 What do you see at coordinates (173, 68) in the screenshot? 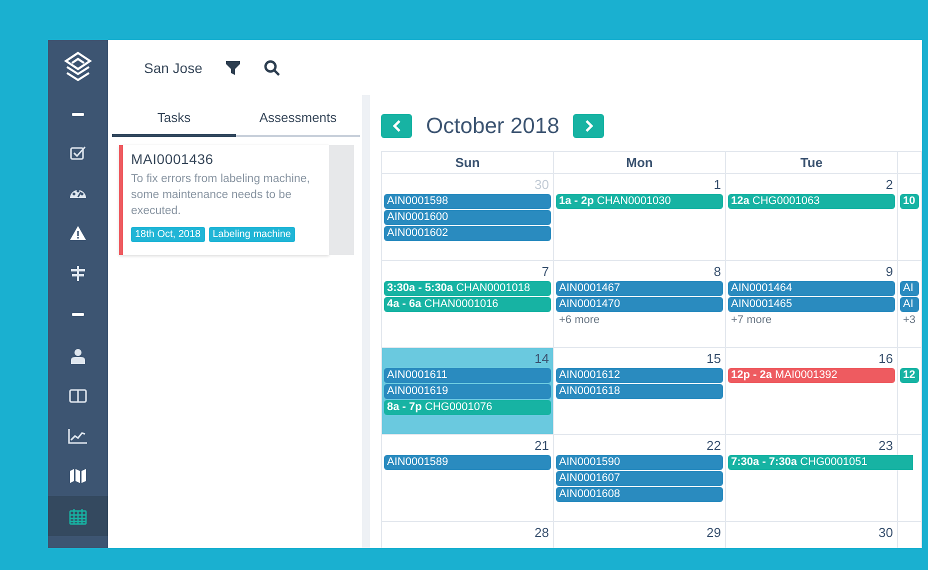
I see `location-label: San Jose` at bounding box center [173, 68].